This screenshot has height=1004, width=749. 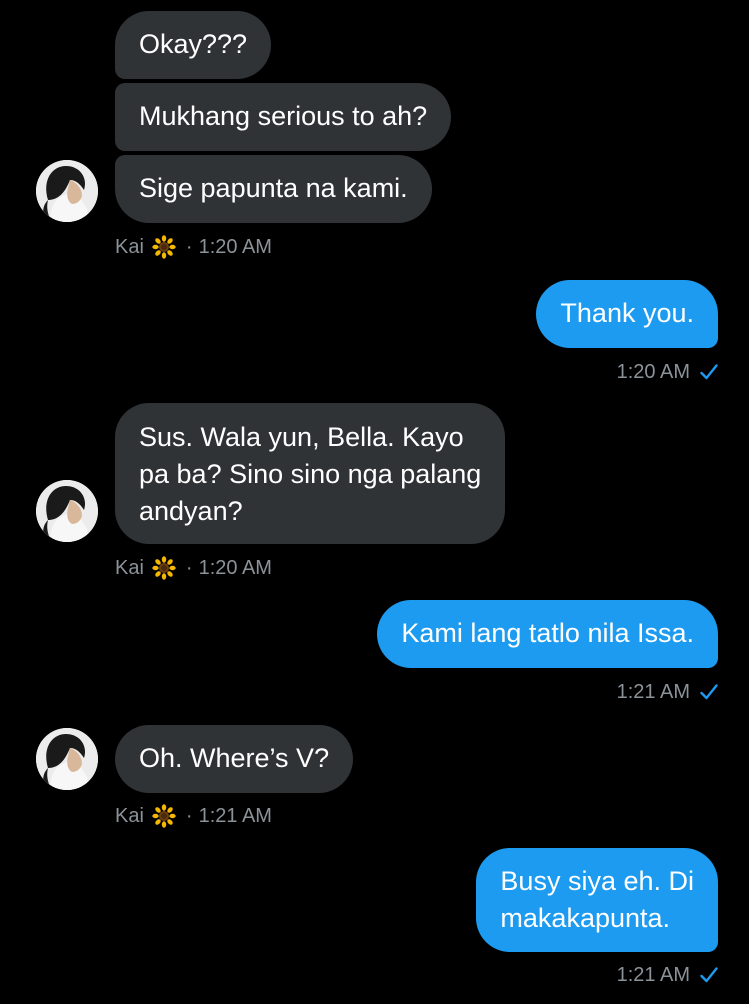 I want to click on message-text: Okay???, so click(x=193, y=44).